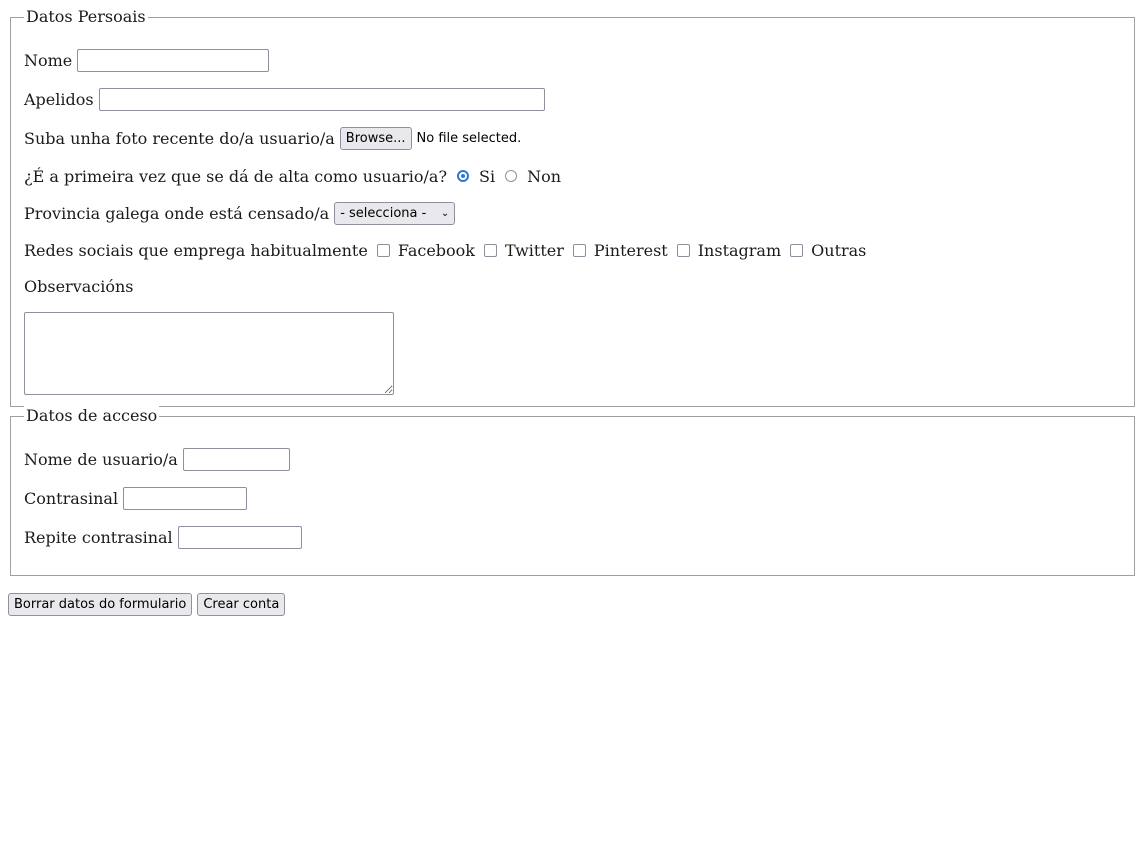  What do you see at coordinates (239, 537) in the screenshot?
I see `repite-contrasinal-input` at bounding box center [239, 537].